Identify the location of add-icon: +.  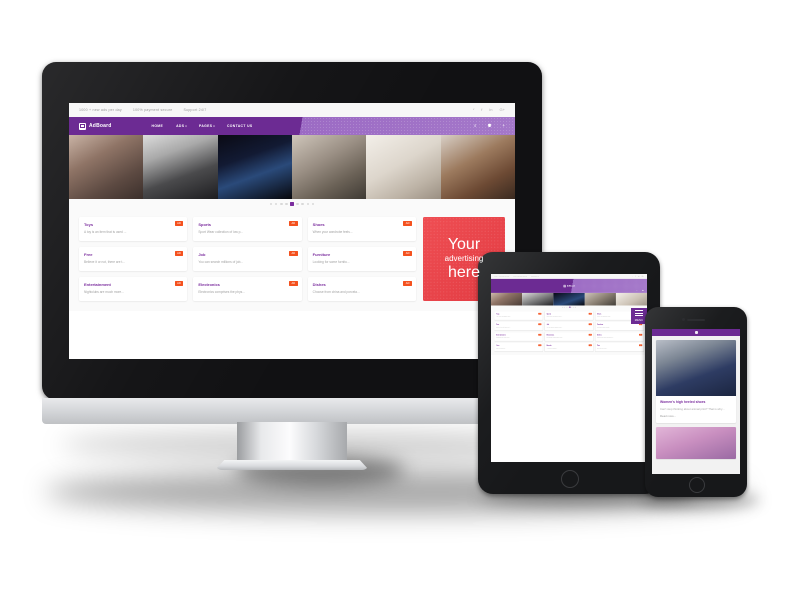
(503, 125).